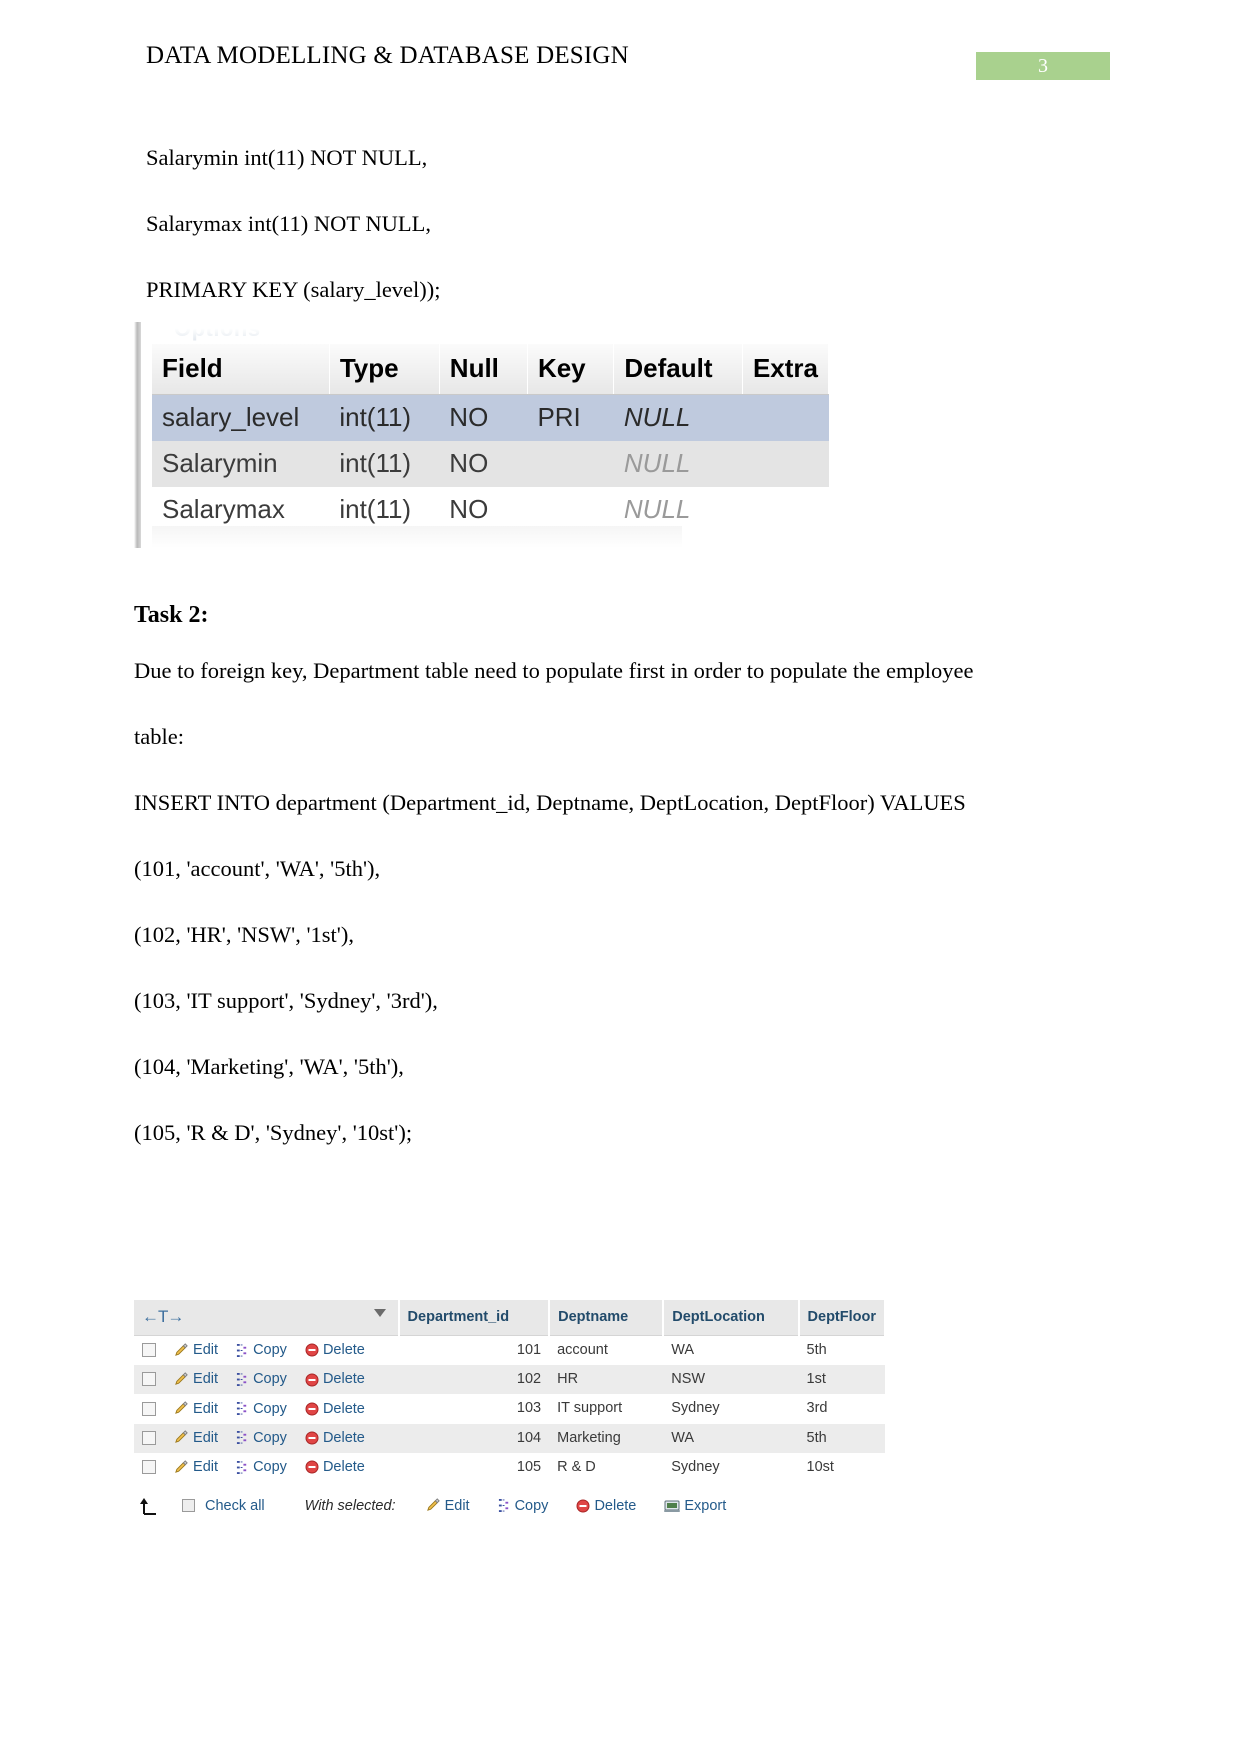  Describe the element at coordinates (523, 1506) in the screenshot. I see `footer-copy-button: Copy` at that location.